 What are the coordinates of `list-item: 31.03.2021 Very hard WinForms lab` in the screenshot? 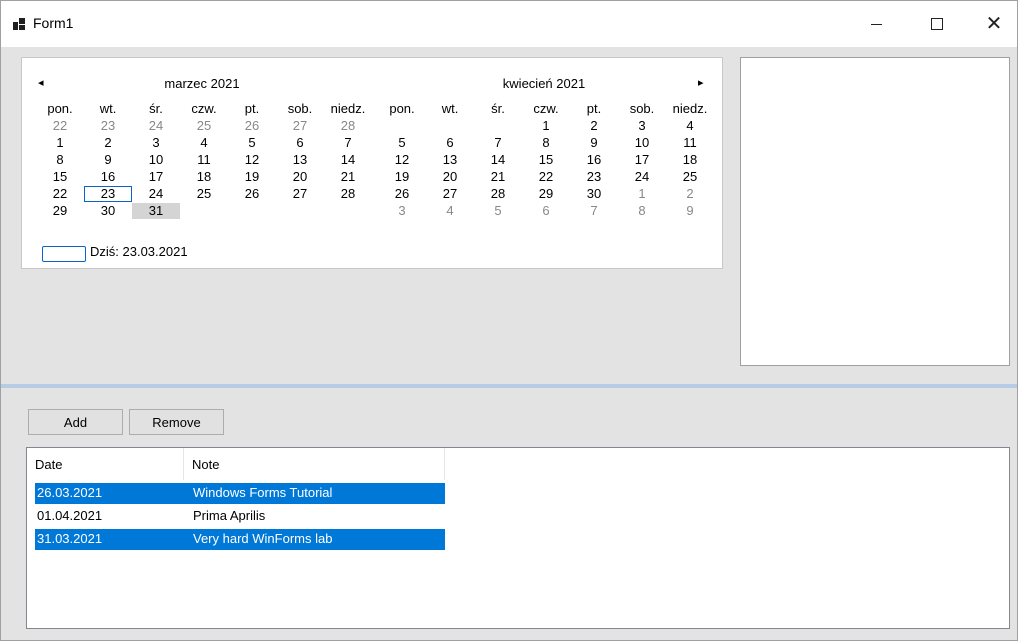 It's located at (240, 539).